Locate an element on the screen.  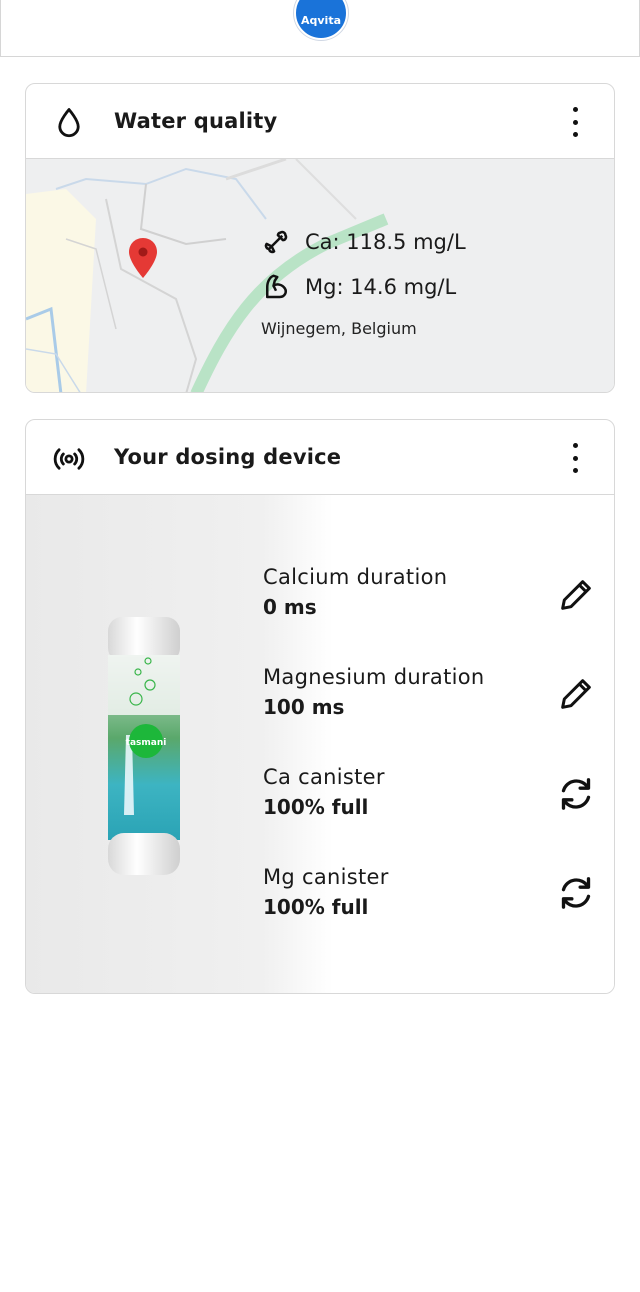
param-value: 100 ms is located at coordinates (304, 707).